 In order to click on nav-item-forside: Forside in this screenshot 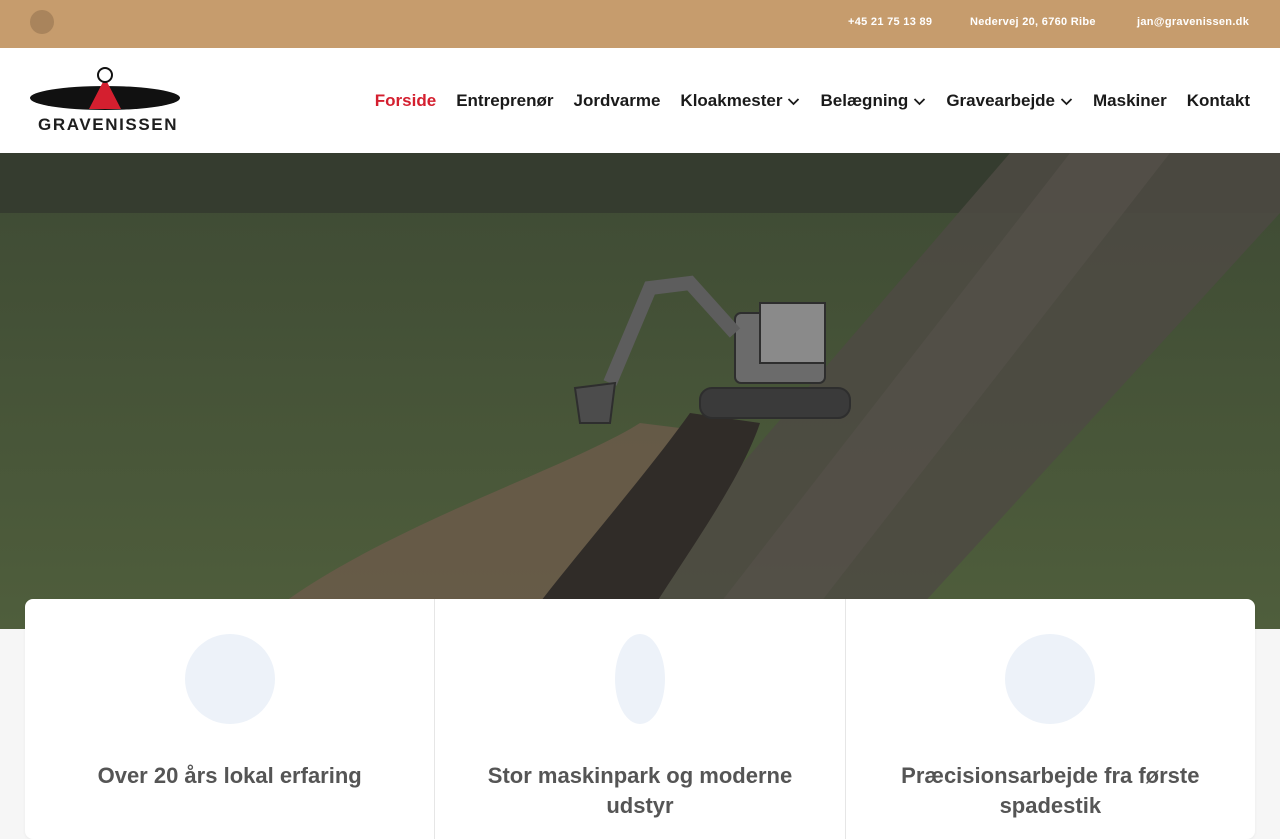, I will do `click(405, 101)`.